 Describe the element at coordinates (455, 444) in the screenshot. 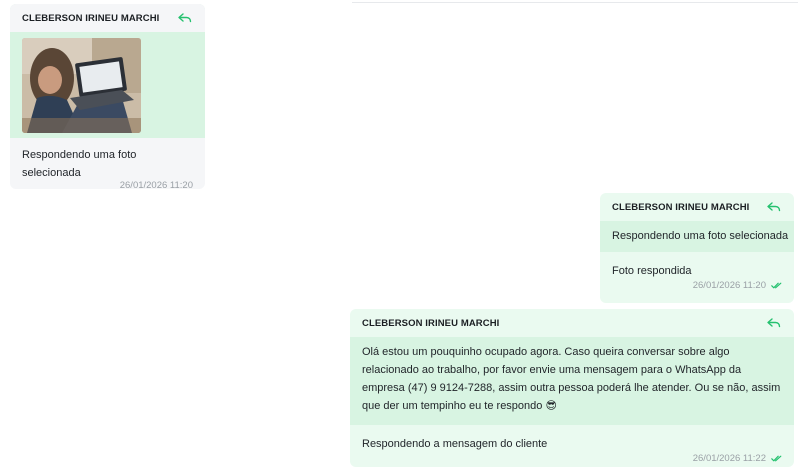

I see `message-text: Respondendo a mensagem do cliente` at that location.